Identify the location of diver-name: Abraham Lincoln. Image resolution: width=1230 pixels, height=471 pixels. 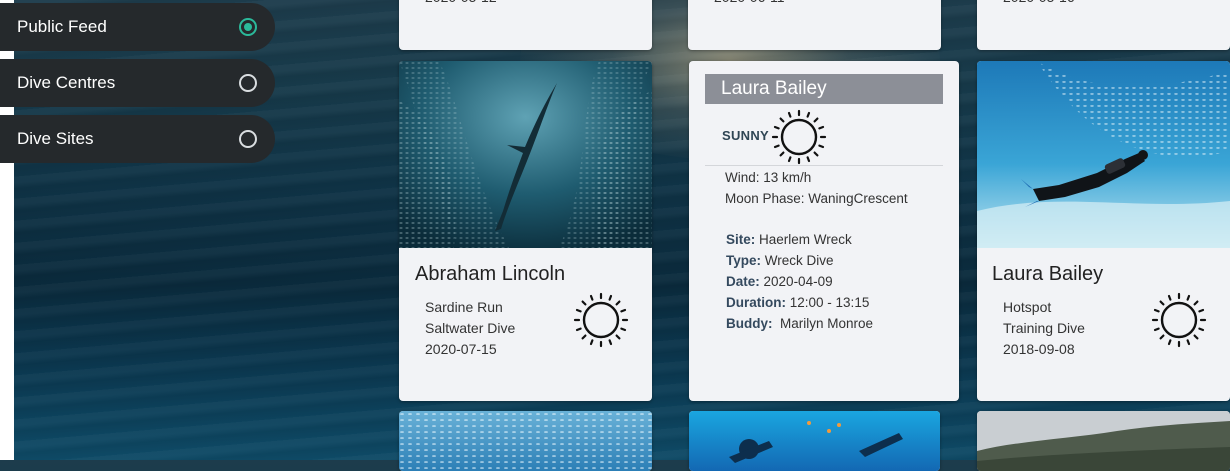
(490, 274).